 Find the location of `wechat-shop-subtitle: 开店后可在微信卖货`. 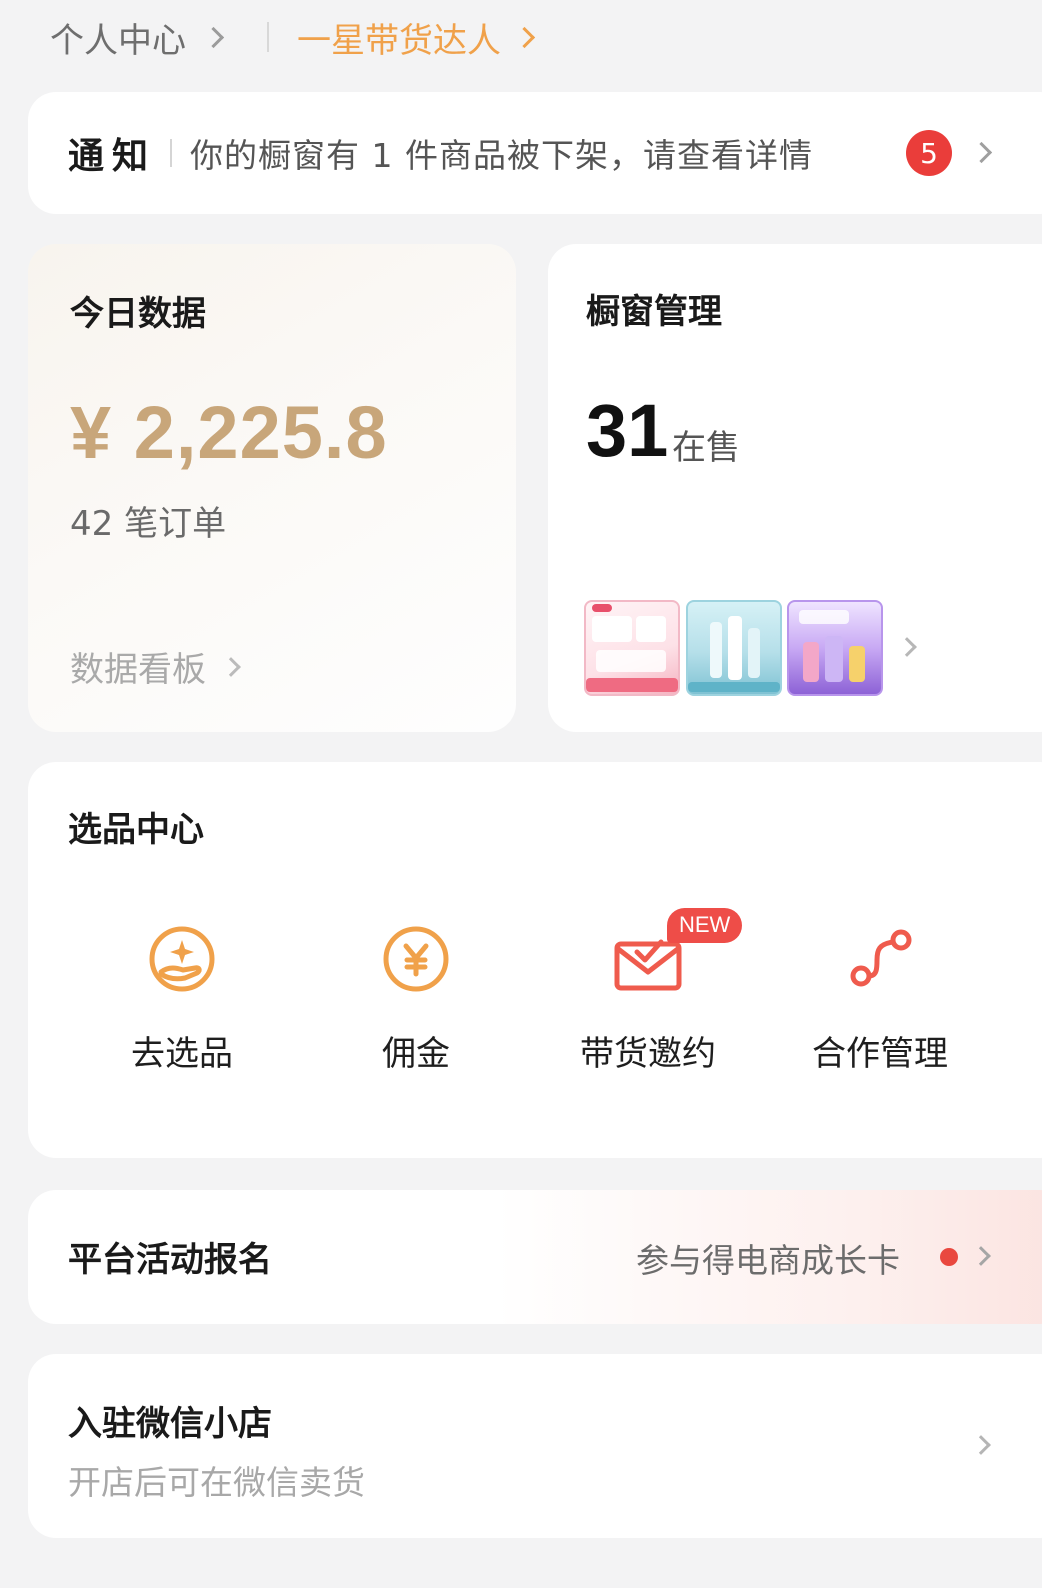

wechat-shop-subtitle: 开店后可在微信卖货 is located at coordinates (216, 1482).